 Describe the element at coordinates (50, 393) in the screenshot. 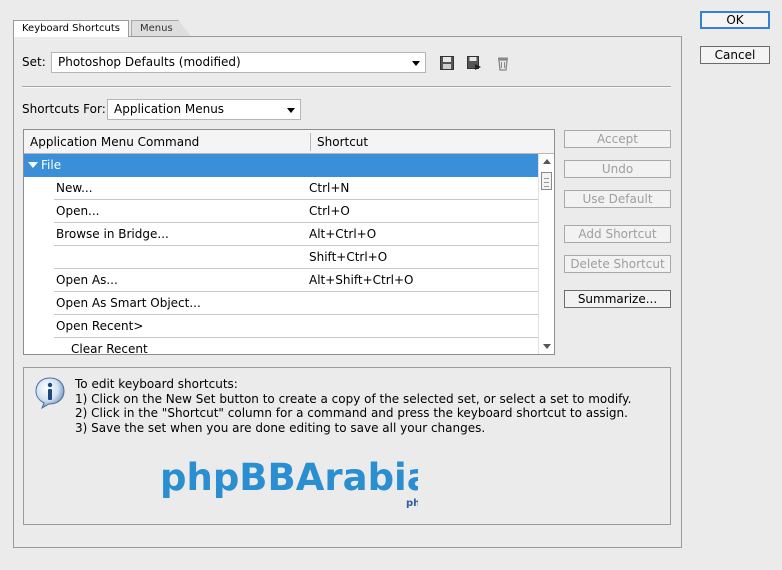

I see `info-icon` at that location.